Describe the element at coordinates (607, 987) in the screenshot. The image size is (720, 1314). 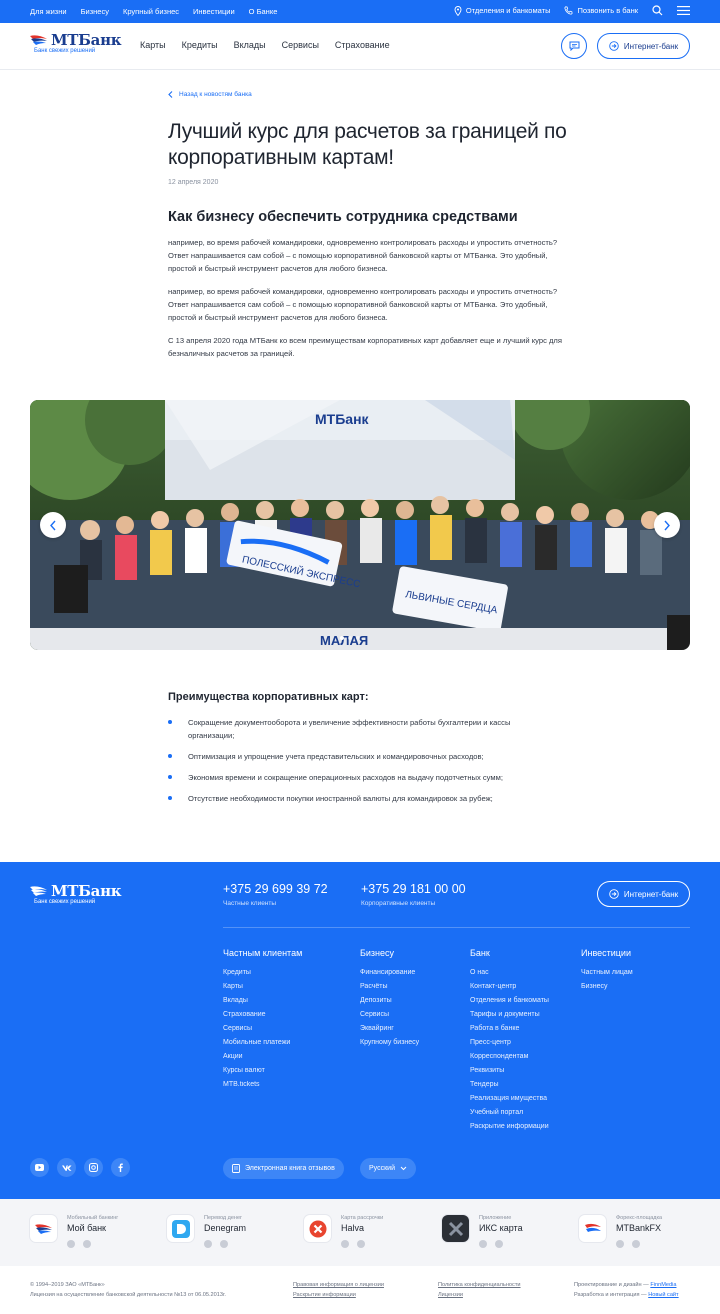
I see `footer-link: Бизнесу` at that location.